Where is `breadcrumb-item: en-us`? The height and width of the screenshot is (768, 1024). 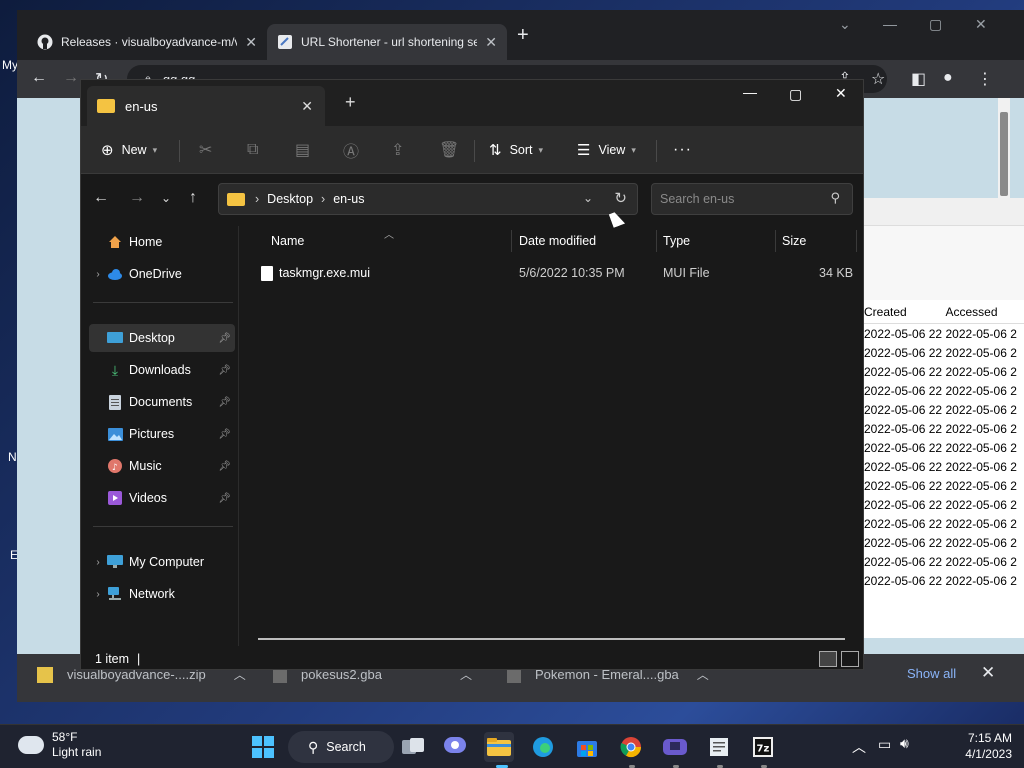 breadcrumb-item: en-us is located at coordinates (348, 199).